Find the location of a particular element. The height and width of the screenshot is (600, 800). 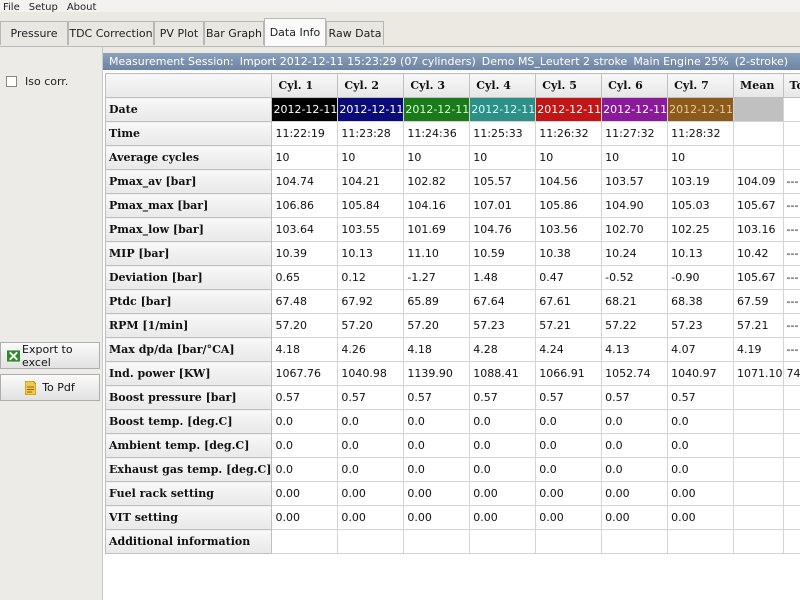

to-pdf-button: To Pdf is located at coordinates (50, 387).